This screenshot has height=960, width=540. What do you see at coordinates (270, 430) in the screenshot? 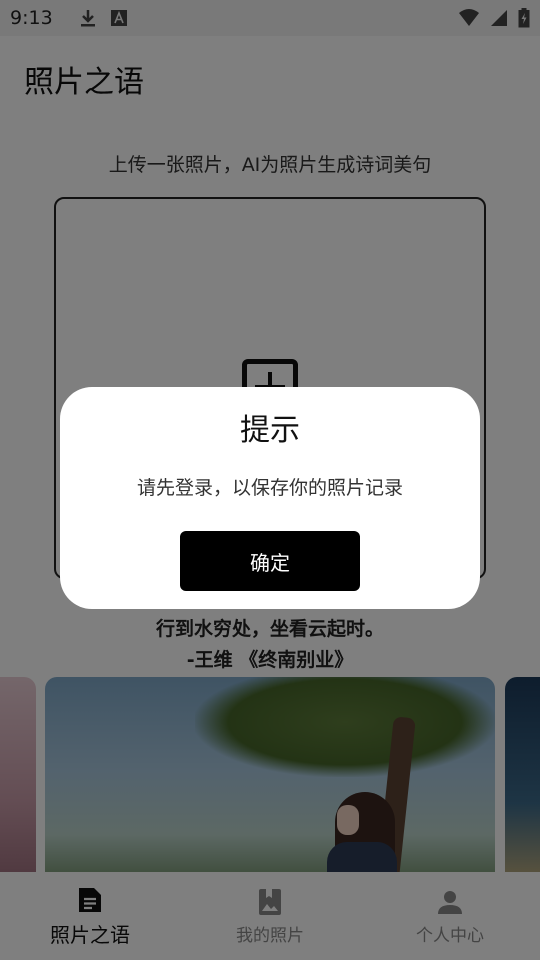
I see `dialog-title: 提示` at bounding box center [270, 430].